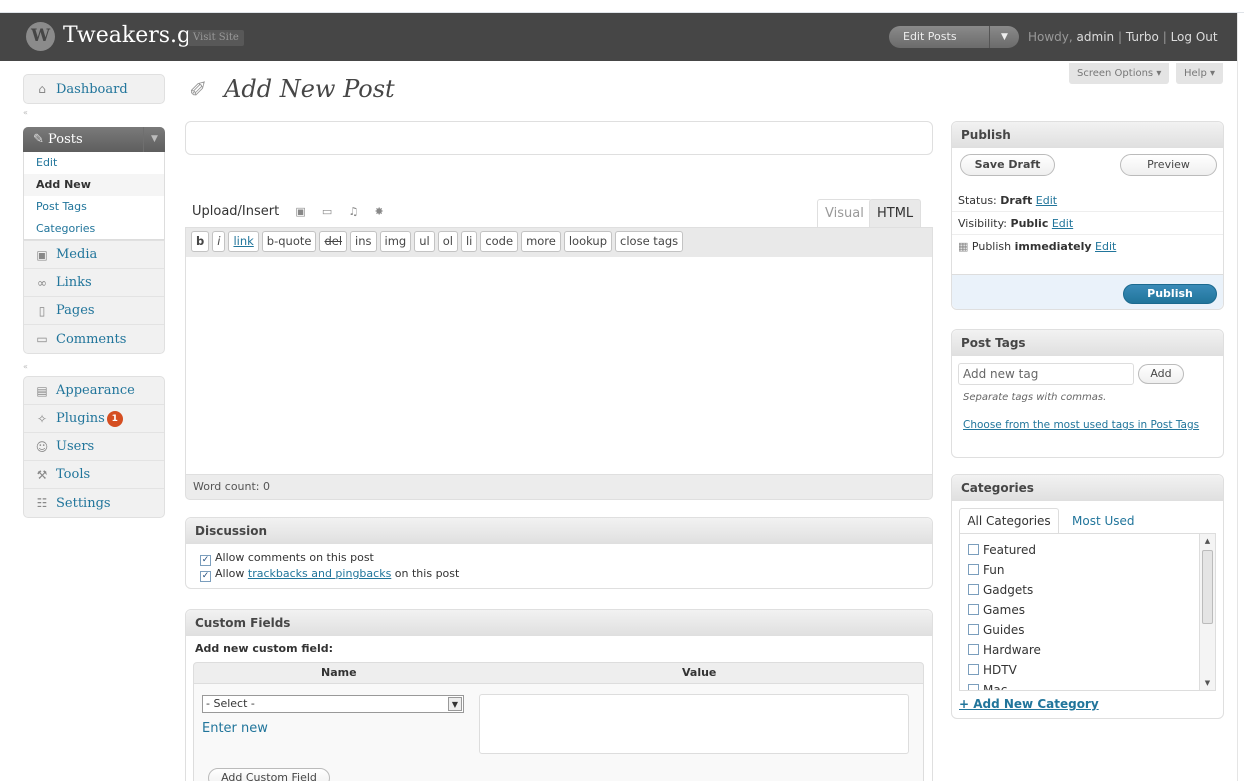  What do you see at coordinates (559, 623) in the screenshot?
I see `custom-fields-title: Custom Fields` at bounding box center [559, 623].